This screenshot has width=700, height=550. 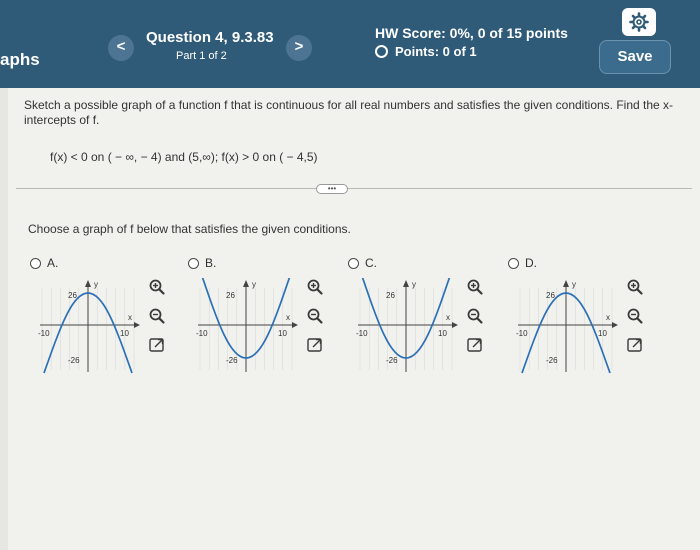 I want to click on next-question-button: >, so click(x=299, y=48).